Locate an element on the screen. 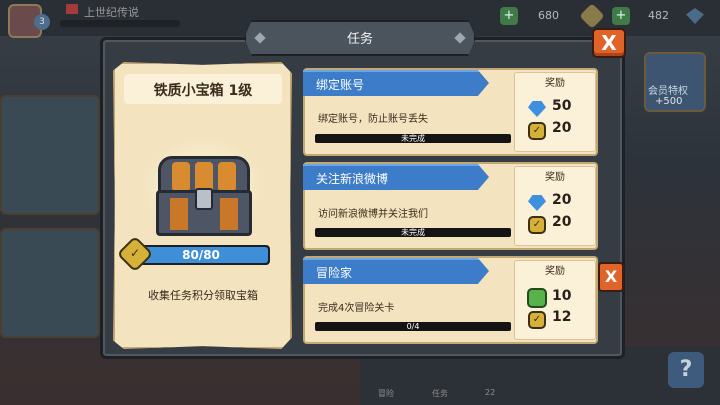 This screenshot has height=405, width=720. nav-label: 冒险 is located at coordinates (386, 393).